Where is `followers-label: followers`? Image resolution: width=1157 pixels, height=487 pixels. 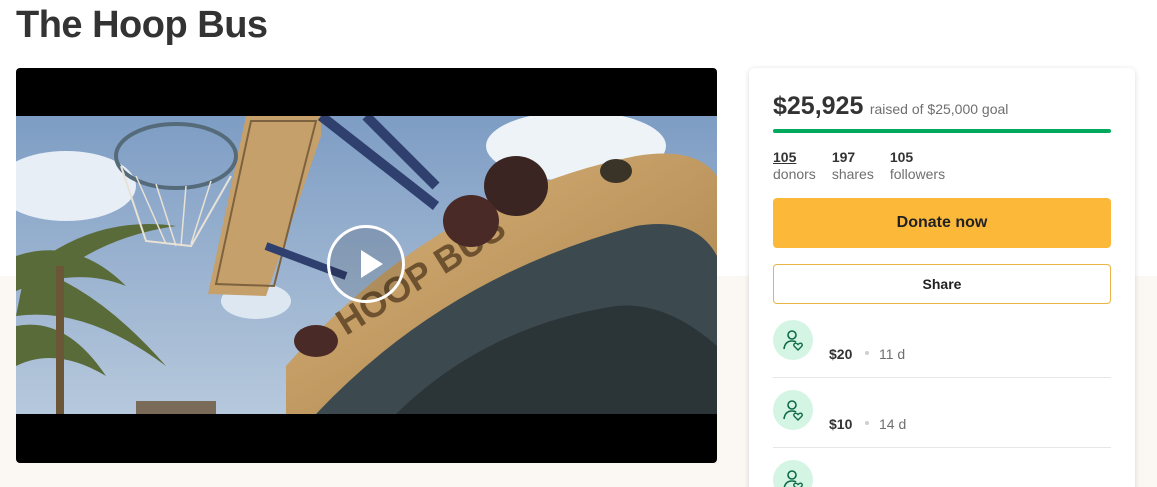
followers-label: followers is located at coordinates (917, 174).